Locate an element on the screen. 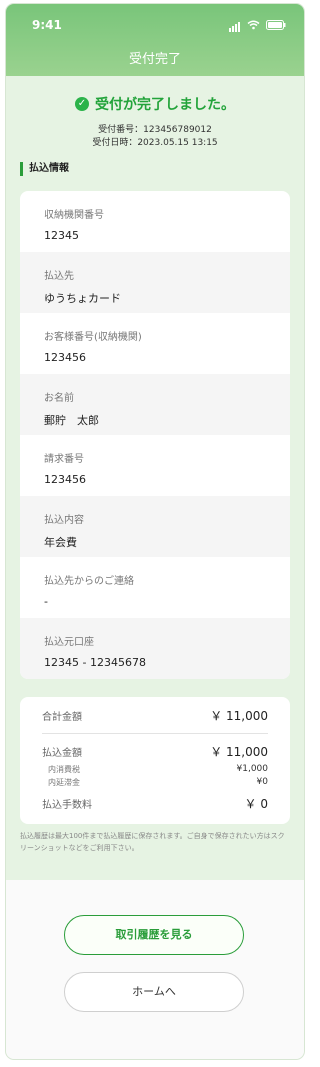 The image size is (320, 1067). signal-icon is located at coordinates (235, 25).